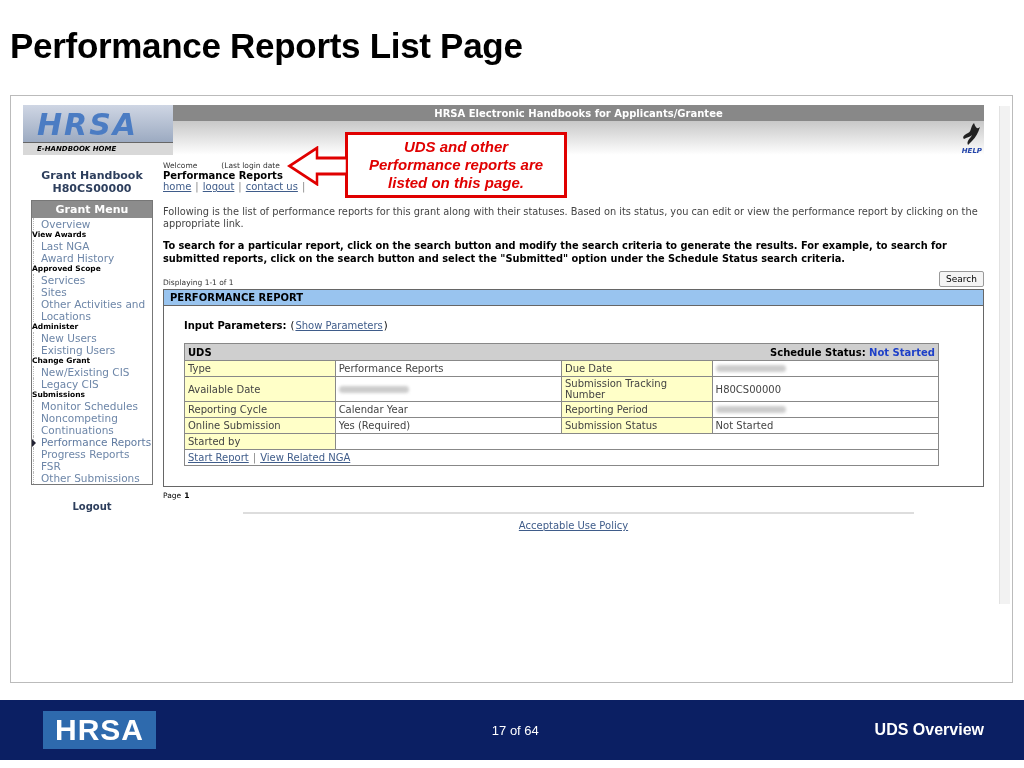 The image size is (1024, 768). Describe the element at coordinates (92, 406) in the screenshot. I see `menu-item: Monitor Schedules` at that location.